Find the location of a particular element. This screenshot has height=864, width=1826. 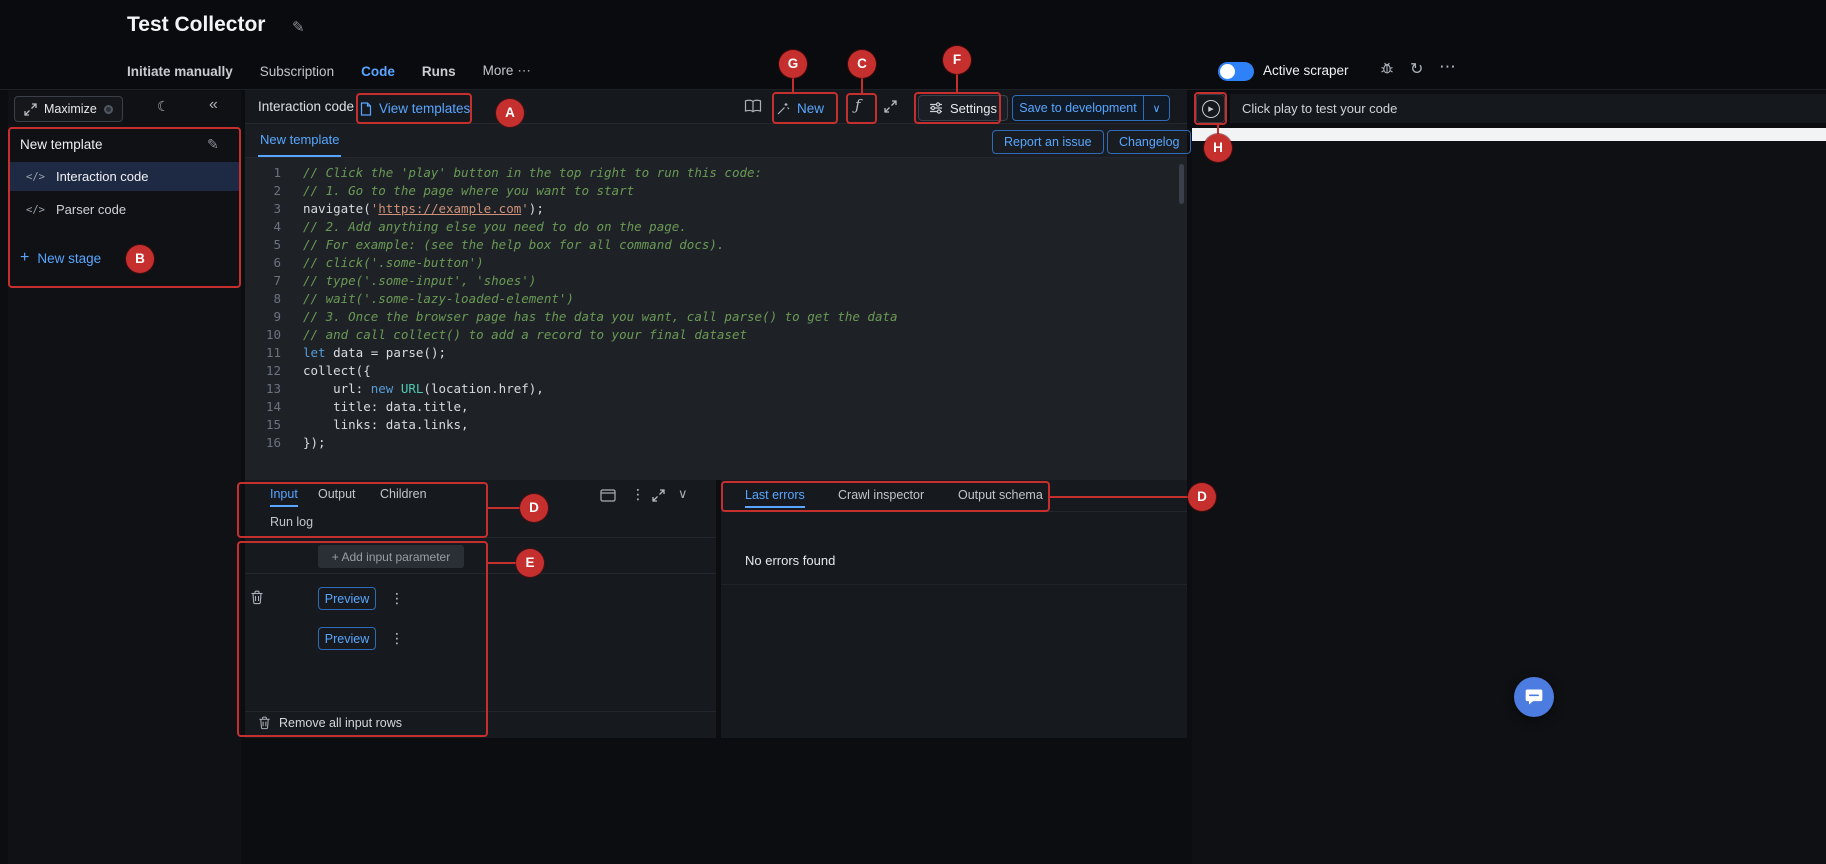

nav-tab-code: Code is located at coordinates (378, 71).